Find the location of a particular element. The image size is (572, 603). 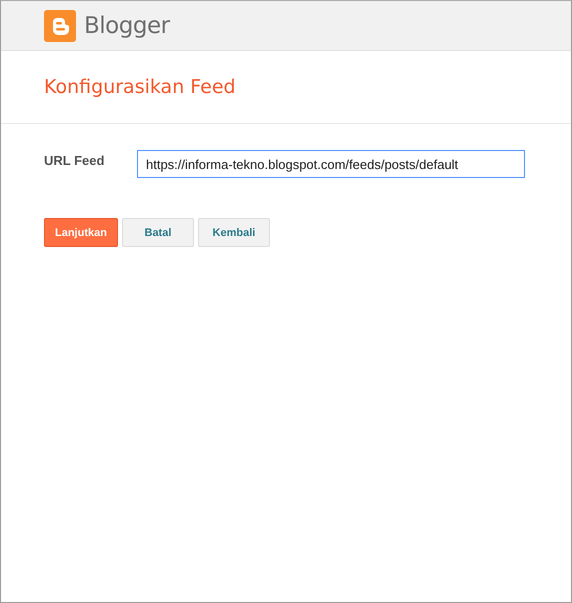

continue-button: Lanjutkan is located at coordinates (81, 232).